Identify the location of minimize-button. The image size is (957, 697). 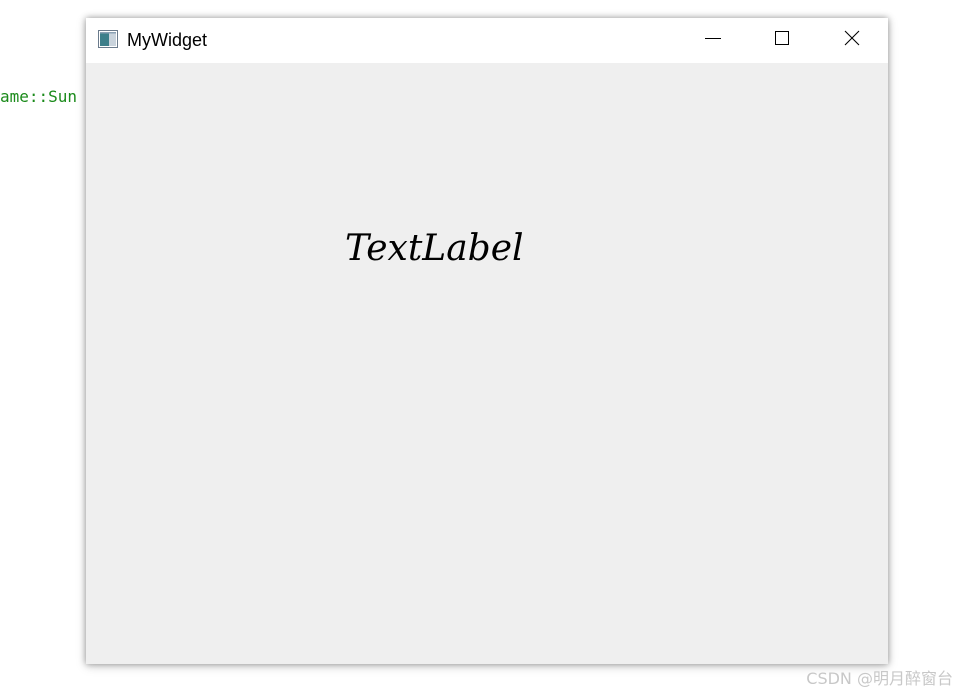
(713, 40).